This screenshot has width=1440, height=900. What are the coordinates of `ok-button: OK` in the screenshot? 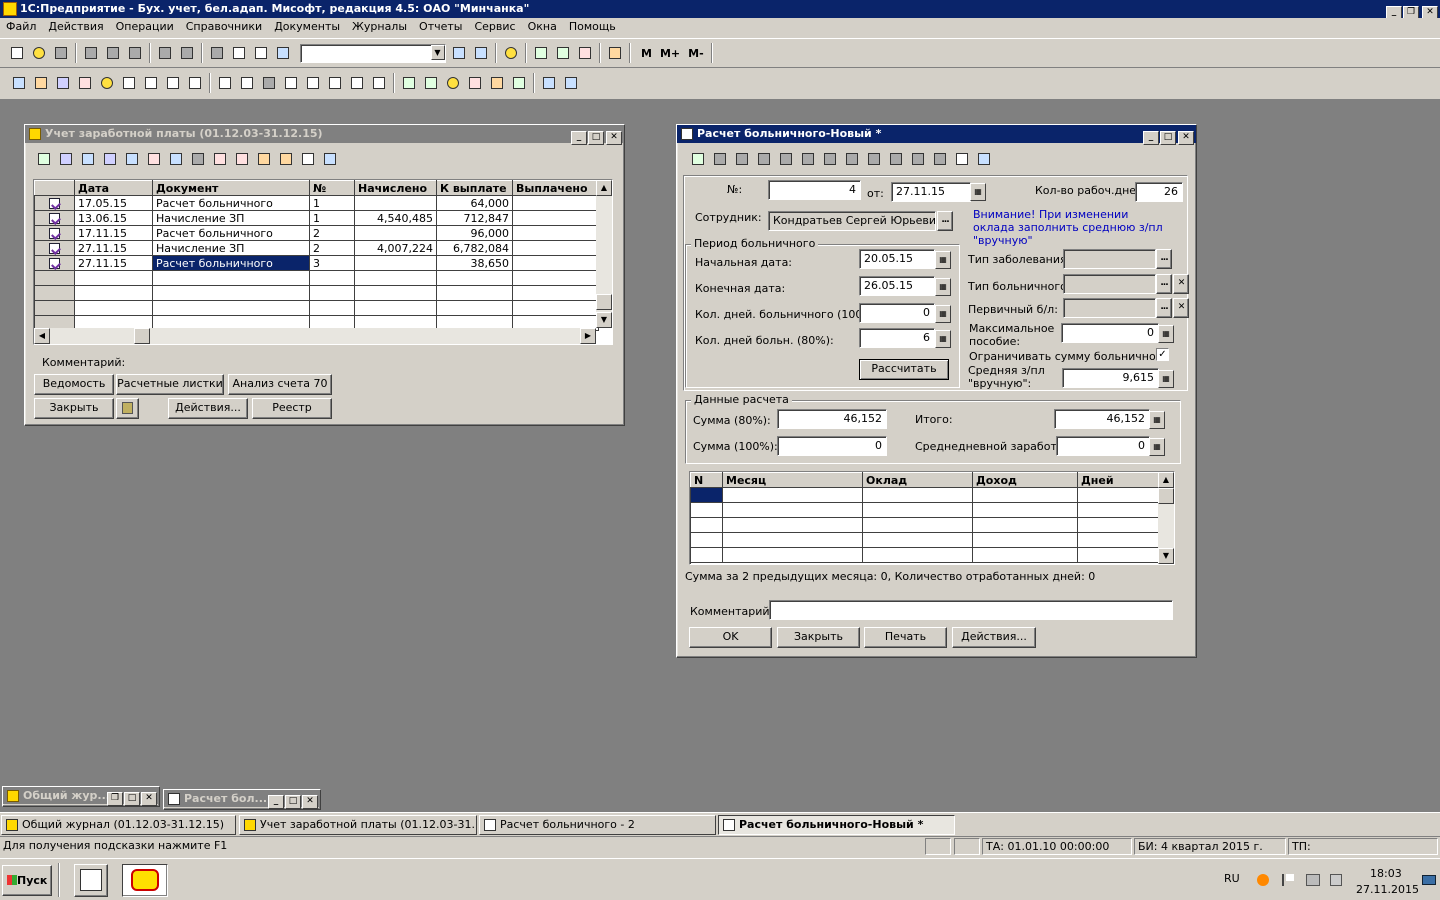 It's located at (730, 637).